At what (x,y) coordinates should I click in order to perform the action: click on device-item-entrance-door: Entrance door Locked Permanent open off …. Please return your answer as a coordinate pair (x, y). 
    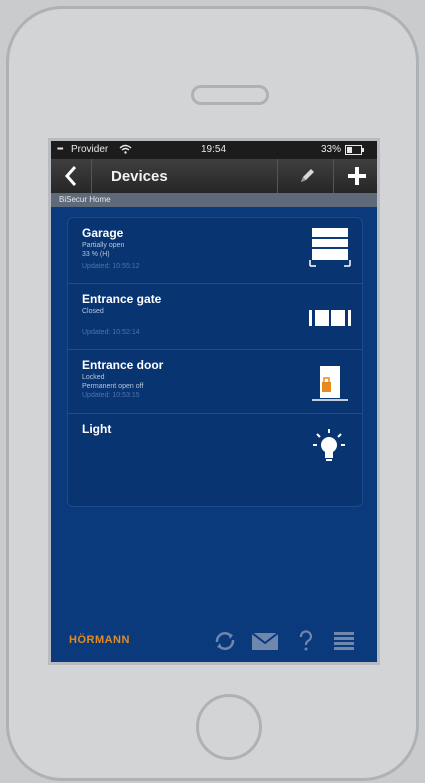
    Looking at the image, I should click on (215, 382).